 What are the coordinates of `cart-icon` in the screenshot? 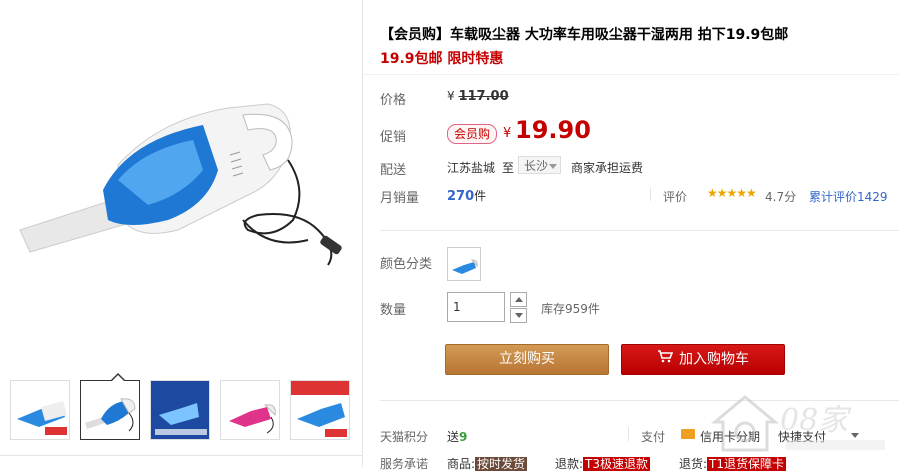 It's located at (665, 359).